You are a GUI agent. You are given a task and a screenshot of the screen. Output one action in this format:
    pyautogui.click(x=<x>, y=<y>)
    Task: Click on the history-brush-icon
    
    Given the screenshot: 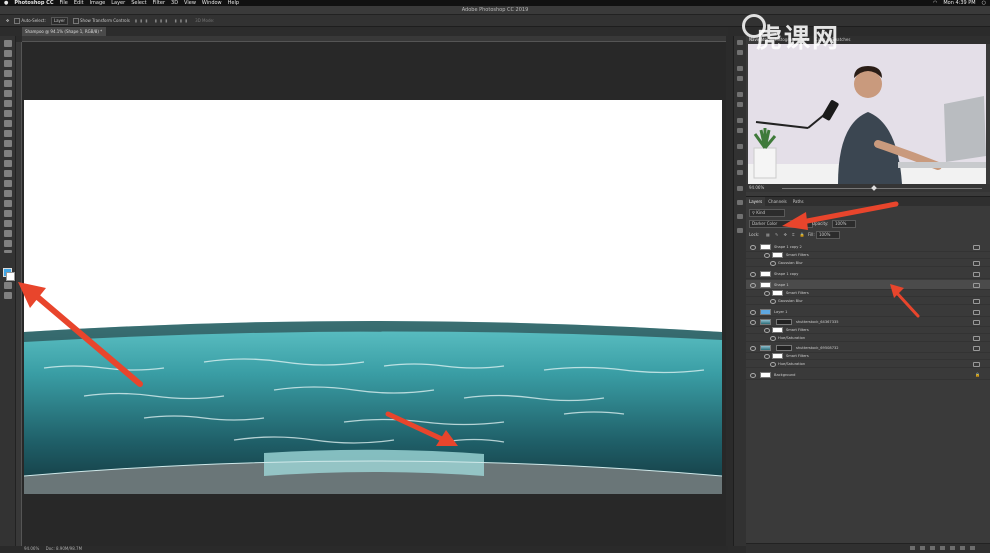 What is the action you would take?
    pyautogui.click(x=8, y=143)
    